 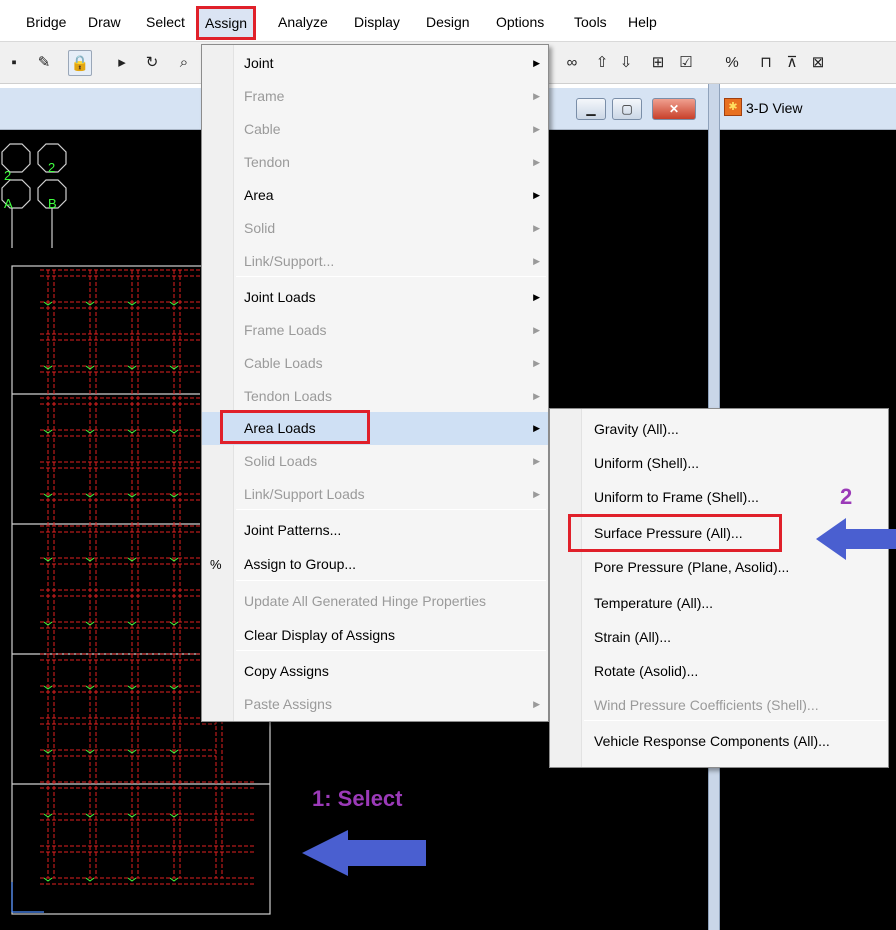 What do you see at coordinates (288, 704) in the screenshot?
I see `assign-menu-item-label: Paste Assigns` at bounding box center [288, 704].